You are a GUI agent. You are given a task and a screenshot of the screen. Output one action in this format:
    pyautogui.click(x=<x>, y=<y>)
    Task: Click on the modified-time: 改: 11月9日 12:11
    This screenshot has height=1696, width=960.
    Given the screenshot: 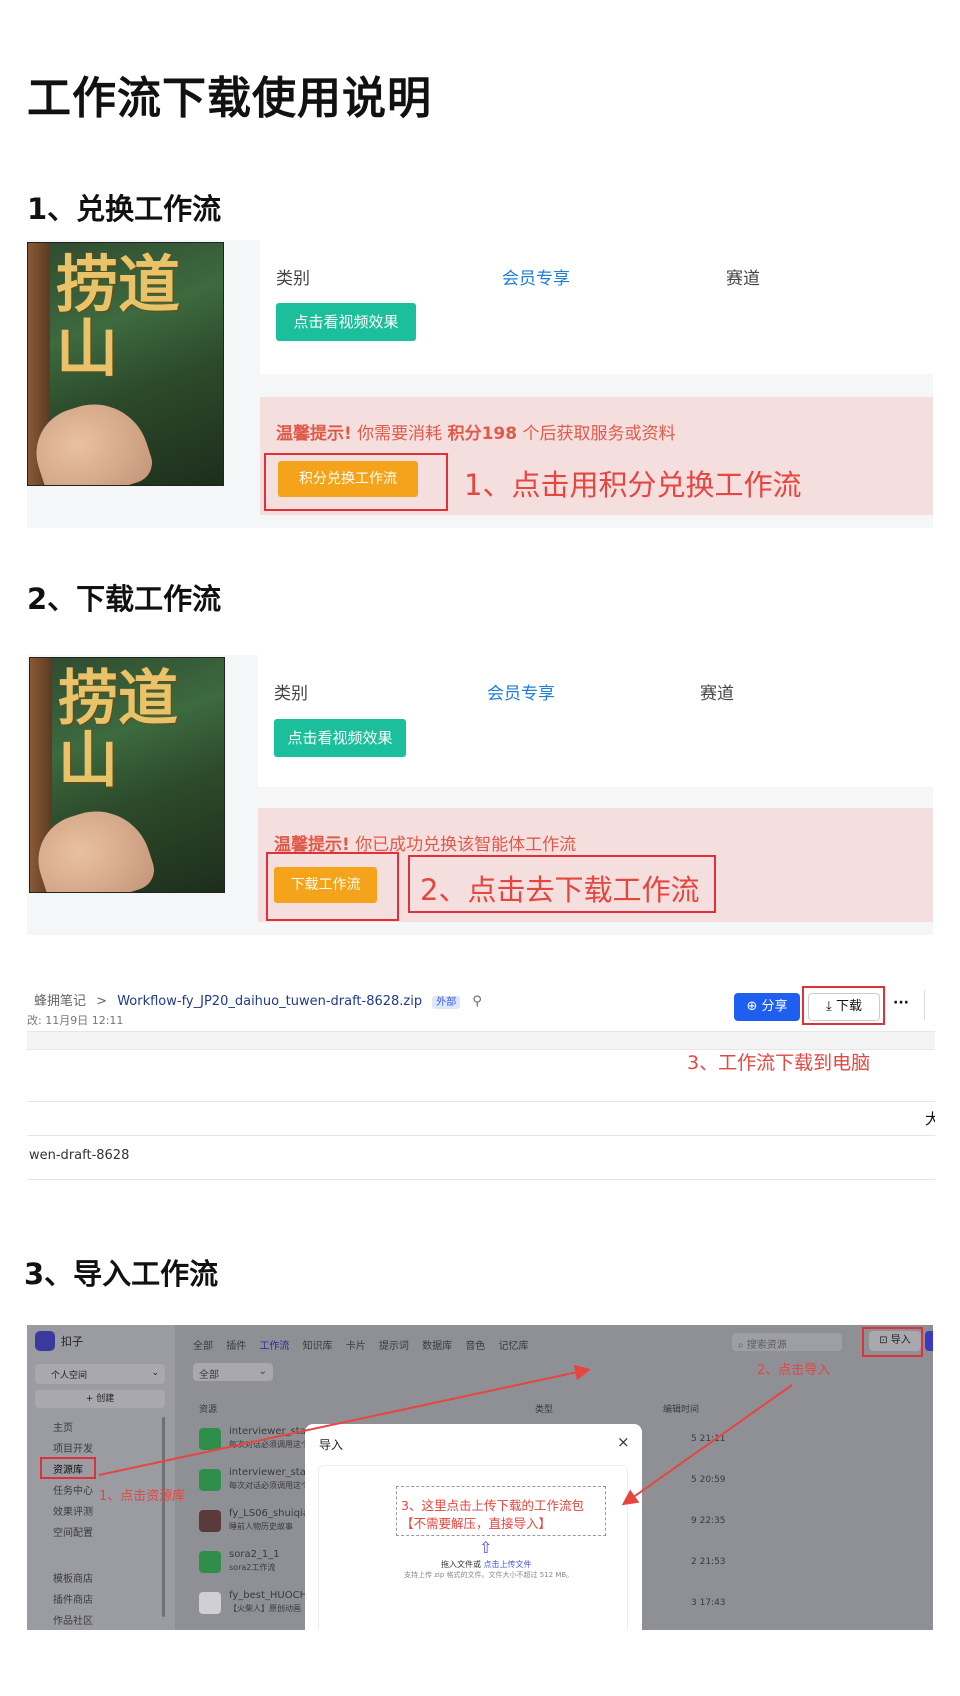 What is the action you would take?
    pyautogui.click(x=75, y=1020)
    